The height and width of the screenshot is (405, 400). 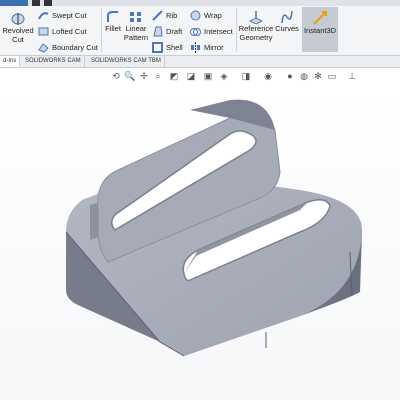 I want to click on fillet-button: Fillet, so click(x=113, y=21).